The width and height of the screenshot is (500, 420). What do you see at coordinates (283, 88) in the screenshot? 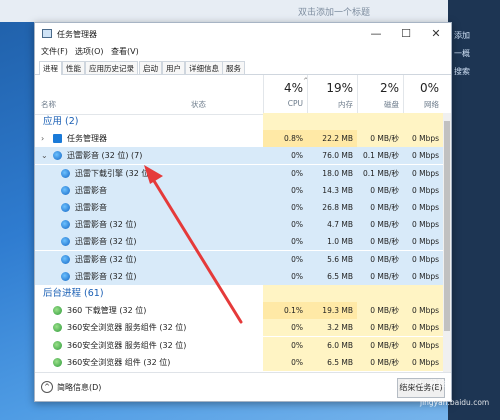
I see `header-cpu-percent: 4%` at bounding box center [283, 88].